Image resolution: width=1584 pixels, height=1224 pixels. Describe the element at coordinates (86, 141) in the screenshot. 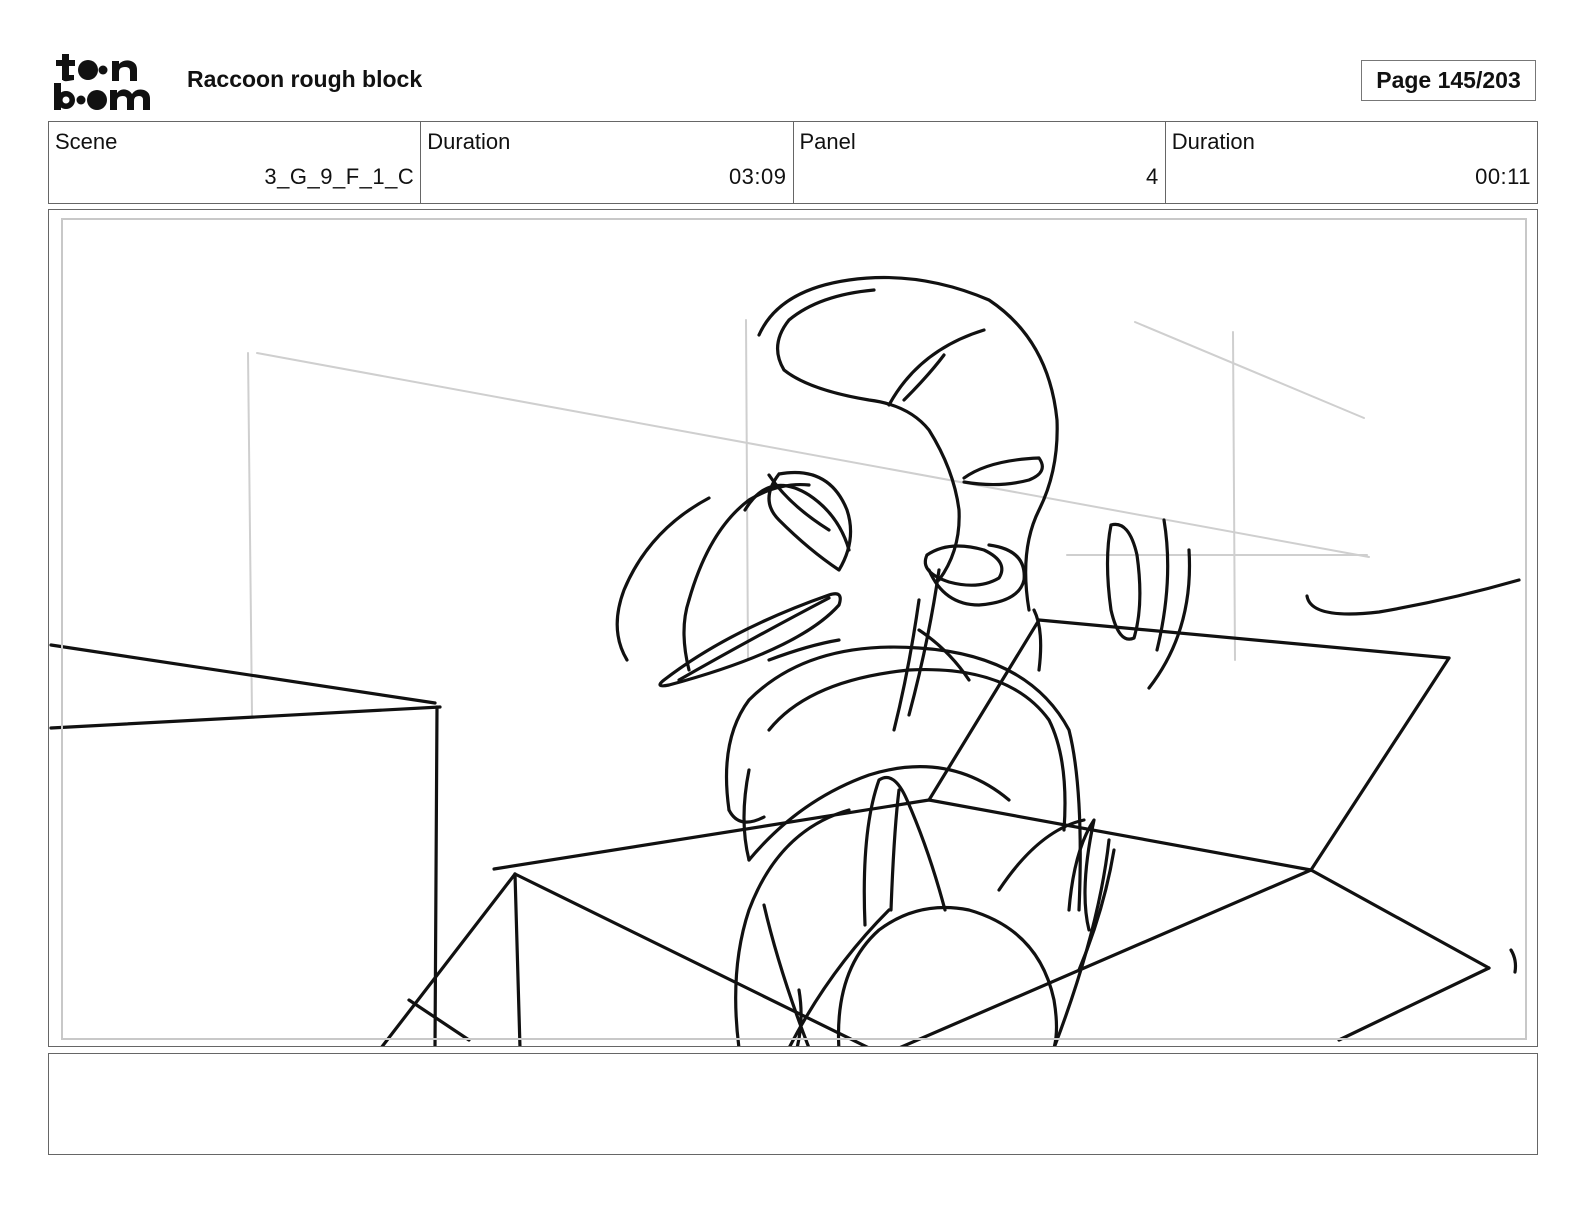

I see `info-label: Scene` at that location.